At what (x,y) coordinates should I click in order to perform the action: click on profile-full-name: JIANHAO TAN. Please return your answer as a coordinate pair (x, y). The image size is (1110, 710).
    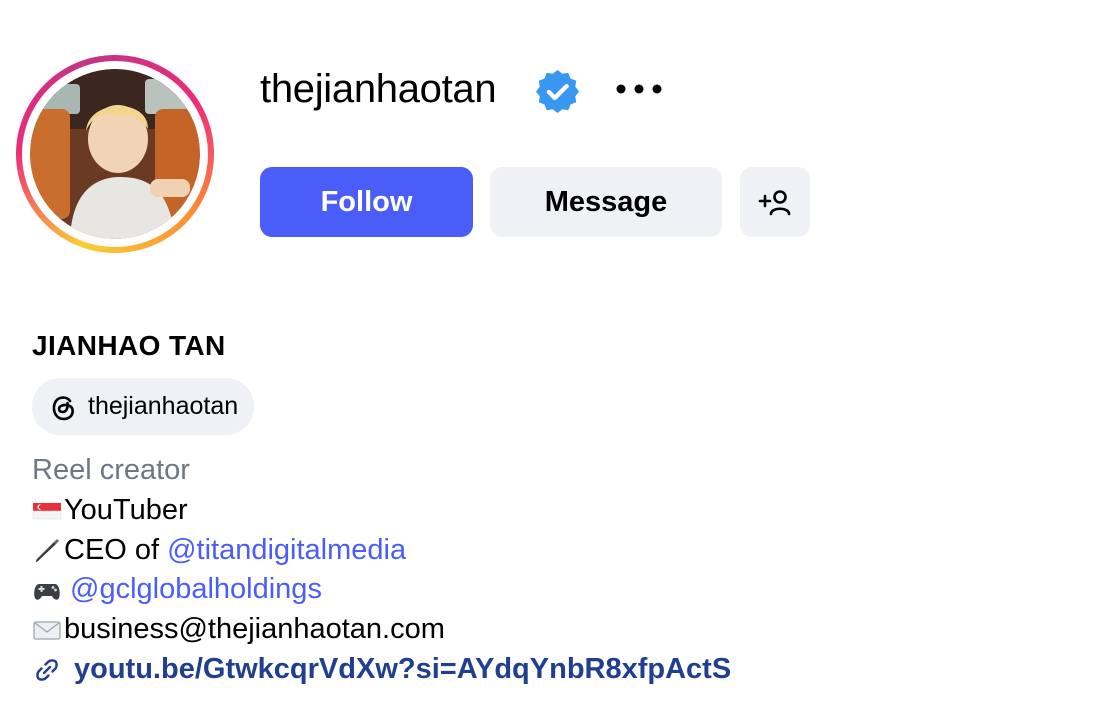
    Looking at the image, I should click on (129, 345).